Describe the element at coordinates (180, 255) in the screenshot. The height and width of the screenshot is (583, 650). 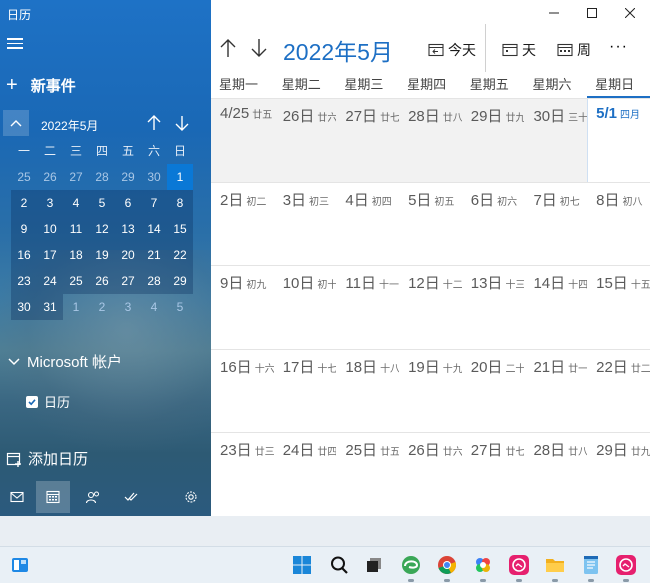
I see `mini-day: 22` at that location.